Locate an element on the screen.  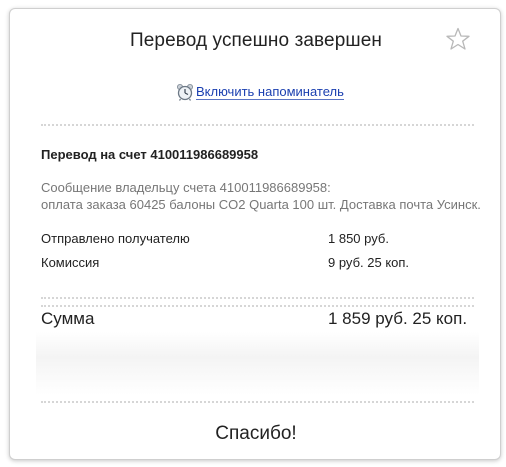
transfer-account-heading: Перевод на счет 410011986689958 is located at coordinates (150, 154).